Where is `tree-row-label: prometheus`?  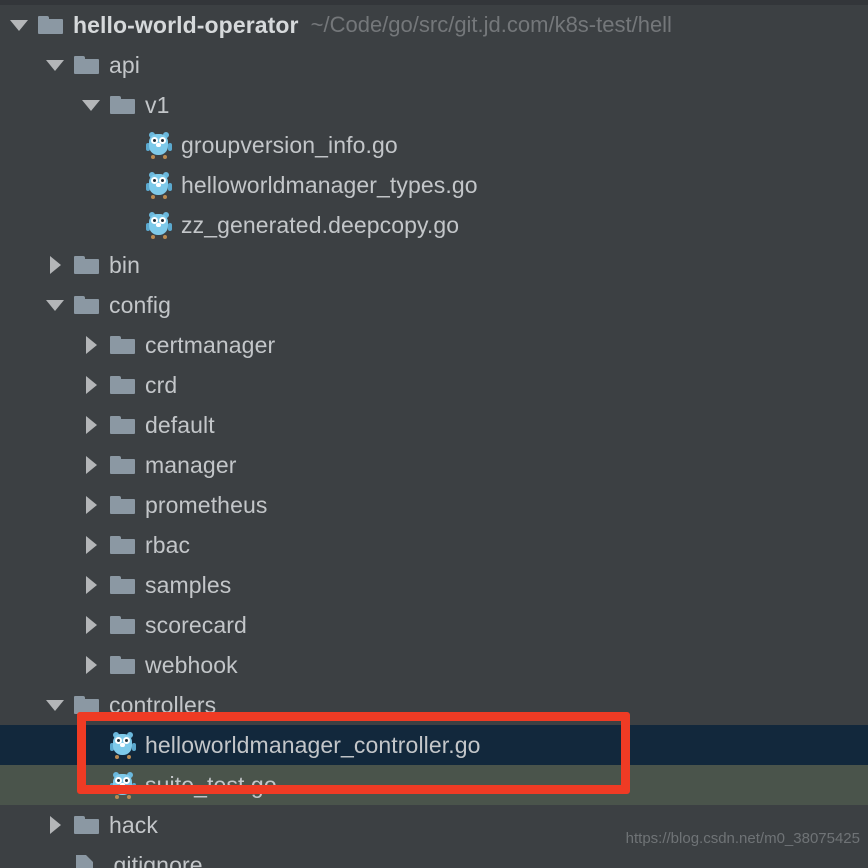 tree-row-label: prometheus is located at coordinates (206, 504).